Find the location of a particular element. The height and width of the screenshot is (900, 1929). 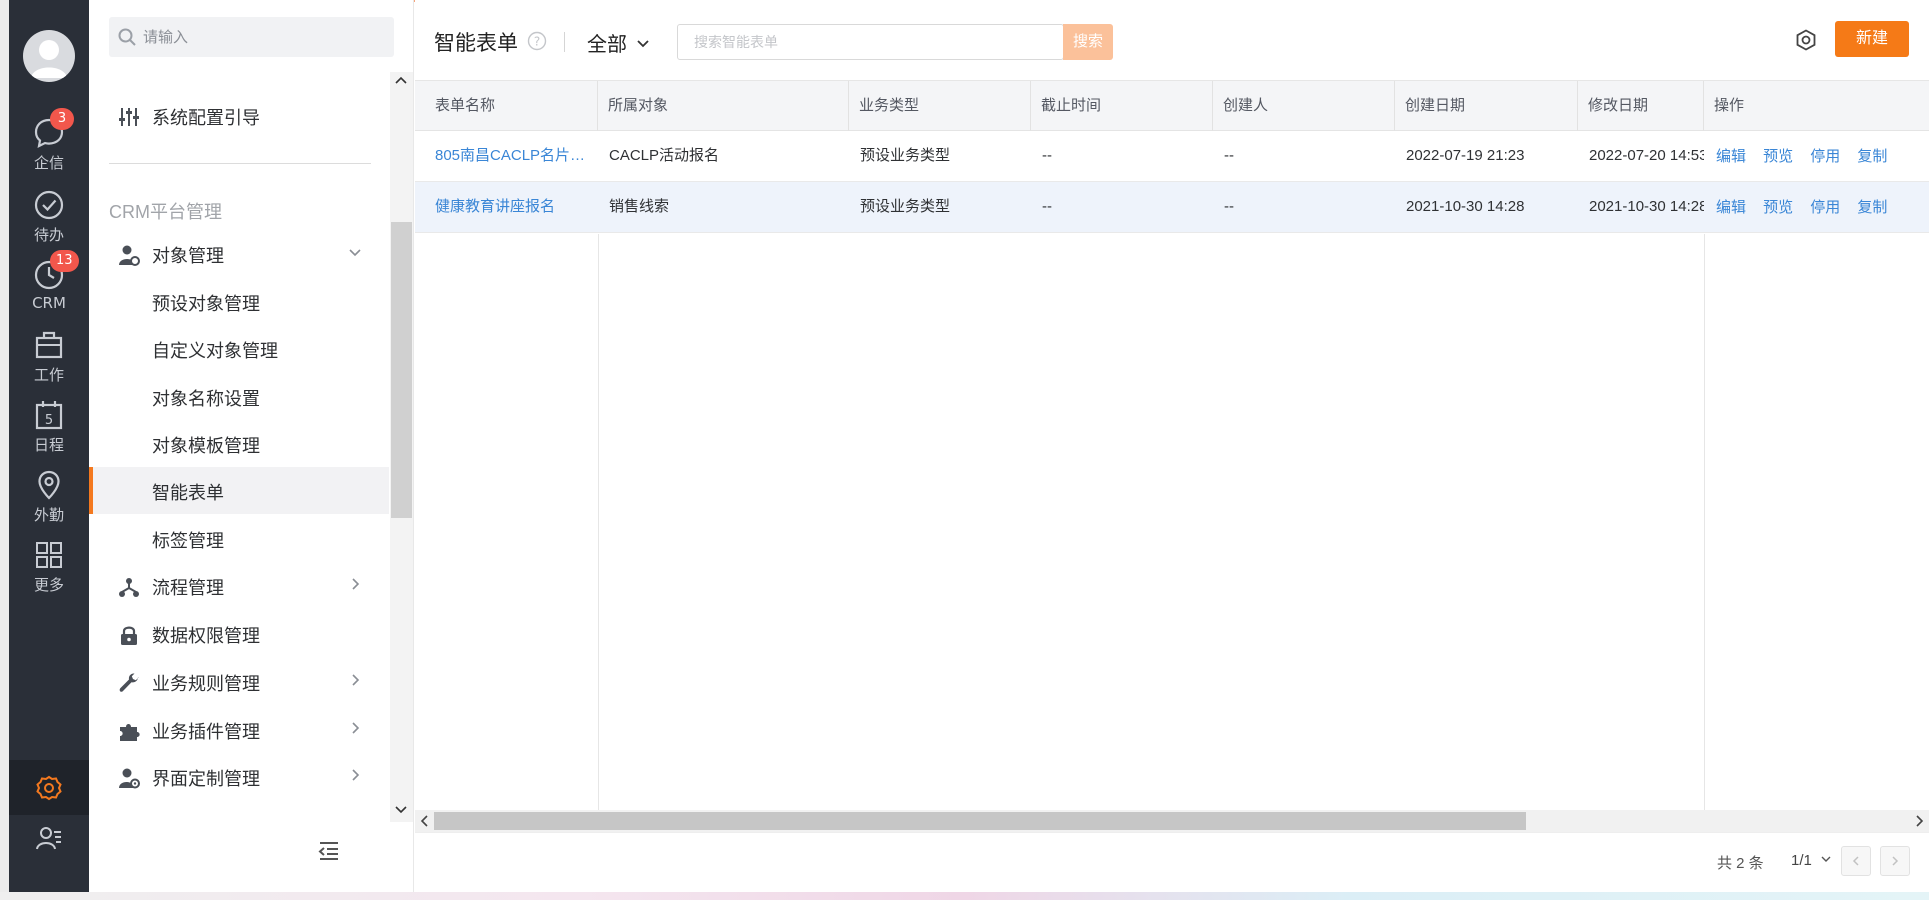

horizontal-scroll-thumb is located at coordinates (980, 821).